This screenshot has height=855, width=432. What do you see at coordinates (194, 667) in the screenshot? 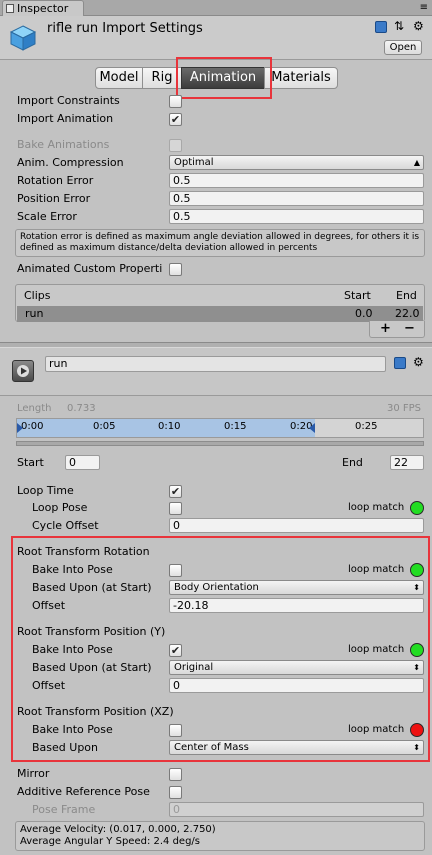
I see `root-position-y-based-value: Original` at bounding box center [194, 667].